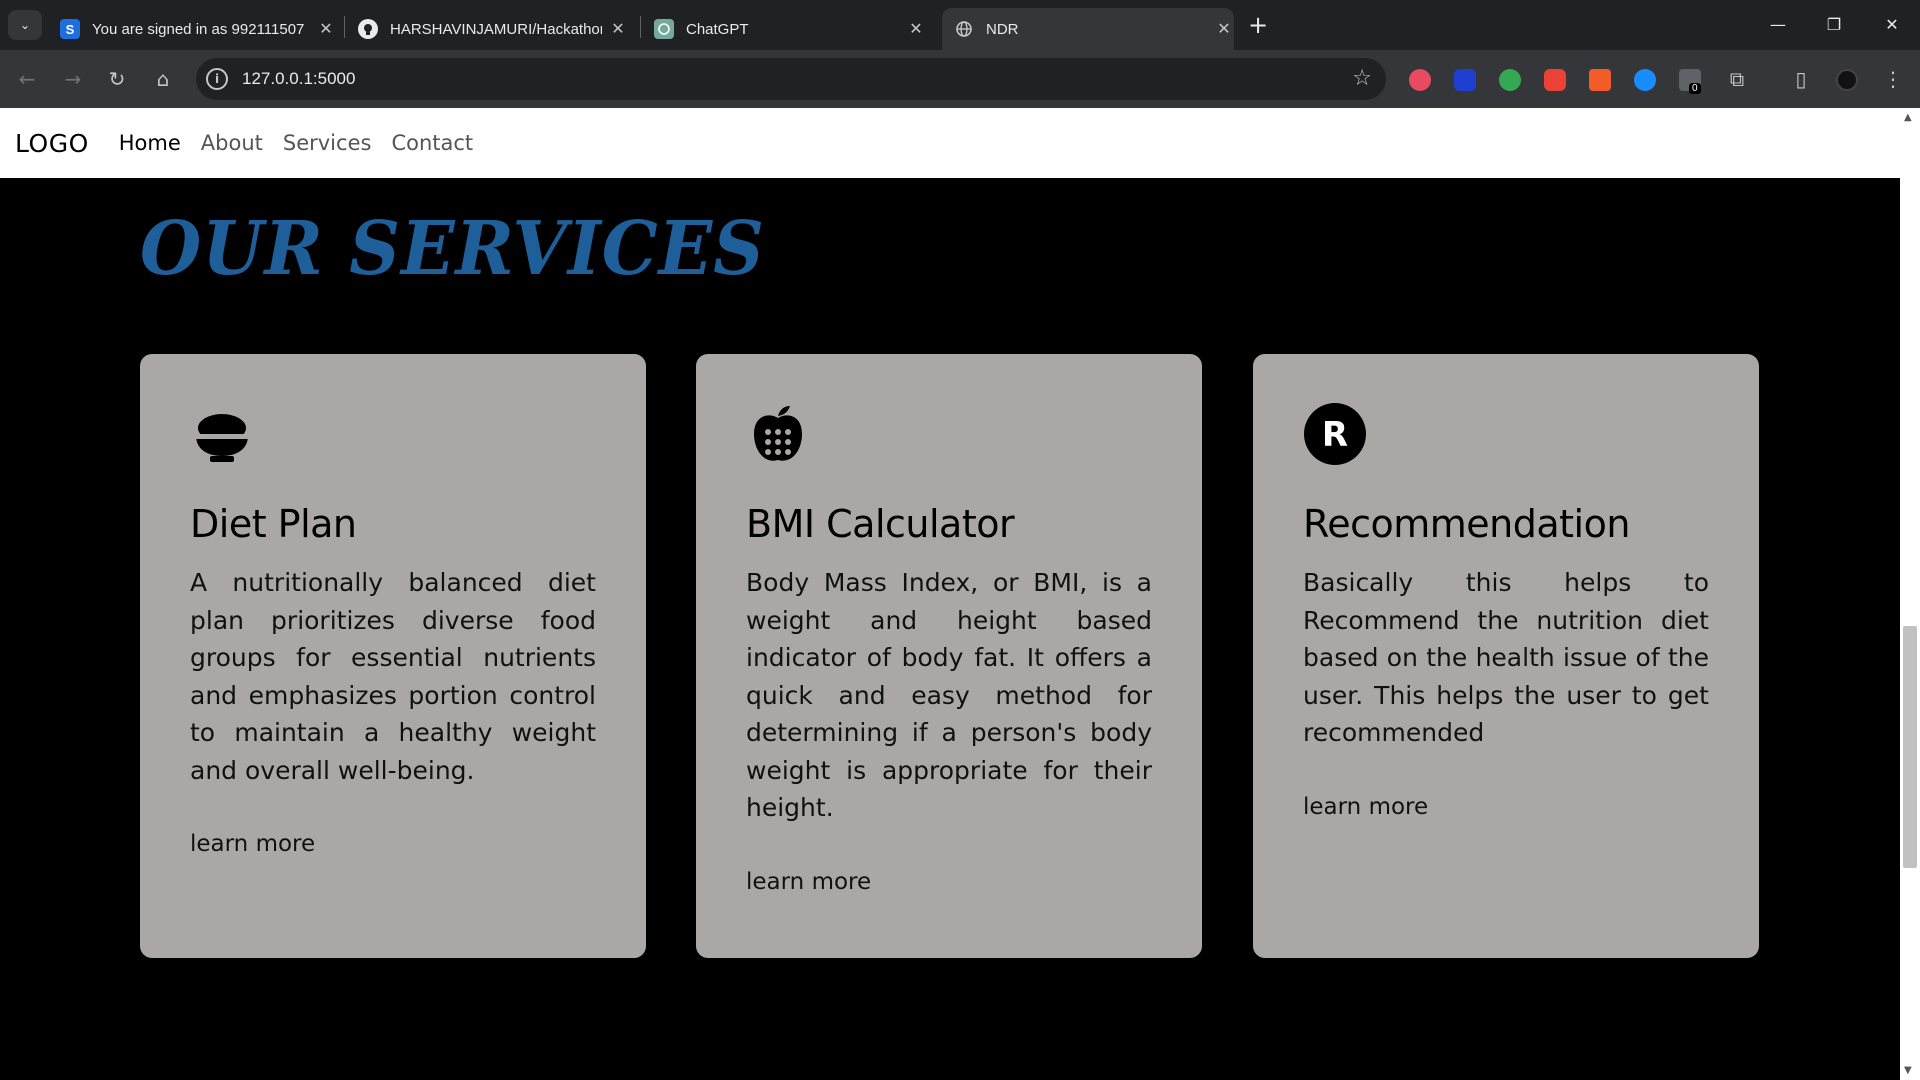  I want to click on url-text: 127.0.0.1:5000, so click(298, 79).